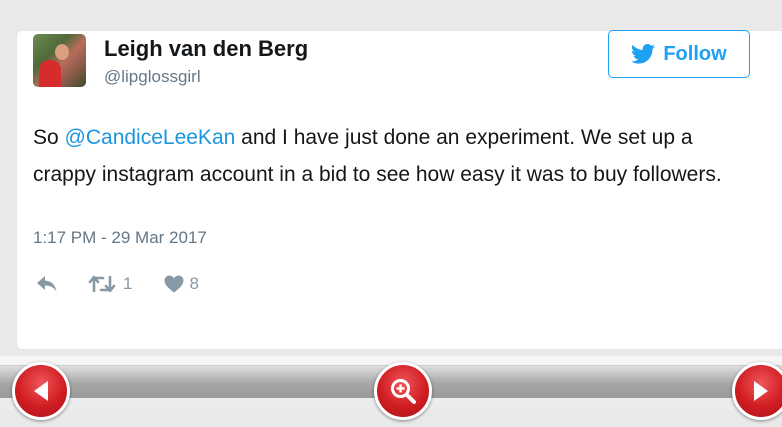 The image size is (782, 427). I want to click on author-handle: @lipglossgirl, so click(152, 77).